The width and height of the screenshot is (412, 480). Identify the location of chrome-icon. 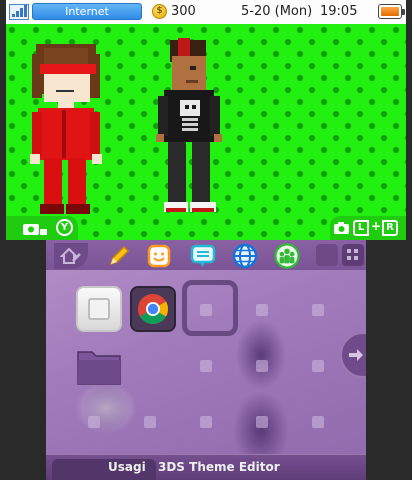
(153, 309).